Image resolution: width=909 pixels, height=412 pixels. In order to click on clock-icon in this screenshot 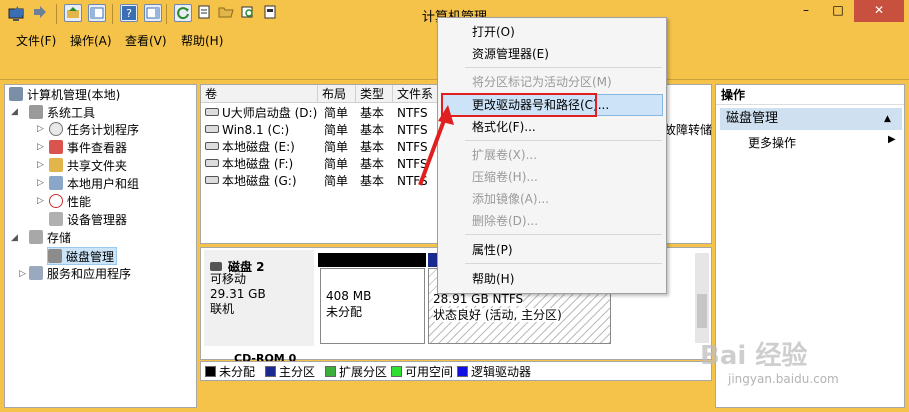, I will do `click(56, 129)`.